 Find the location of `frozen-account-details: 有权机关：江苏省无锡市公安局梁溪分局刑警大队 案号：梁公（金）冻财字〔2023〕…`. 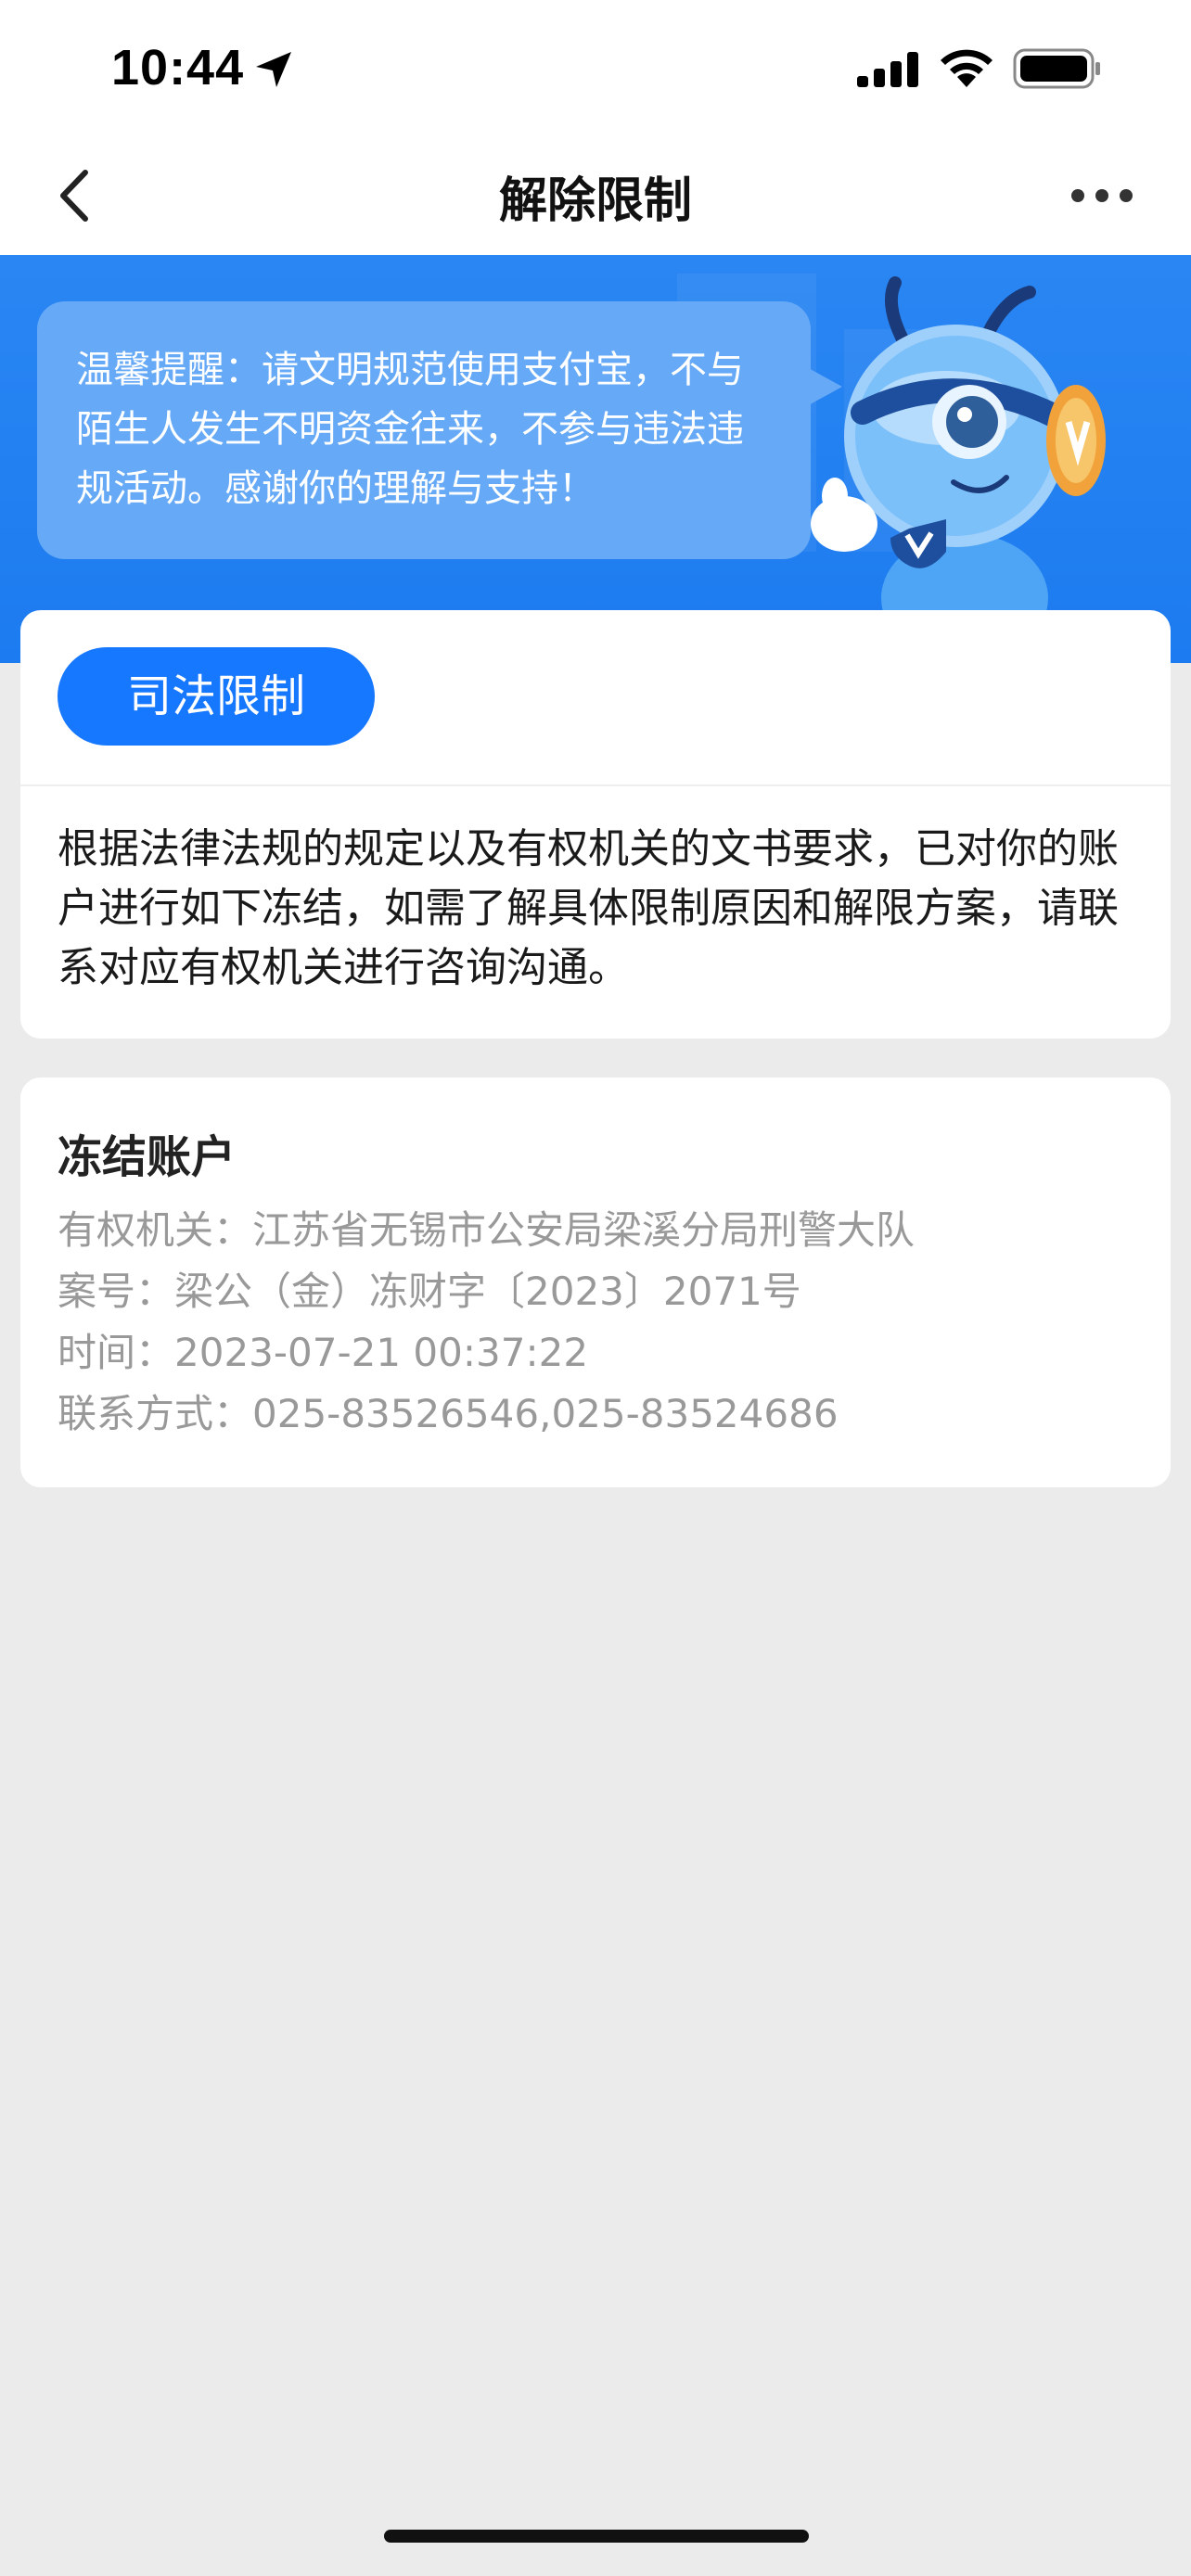

frozen-account-details: 有权机关：江苏省无锡市公安局梁溪分局刑警大队 案号：梁公（金）冻财字〔2023〕… is located at coordinates (595, 1323).